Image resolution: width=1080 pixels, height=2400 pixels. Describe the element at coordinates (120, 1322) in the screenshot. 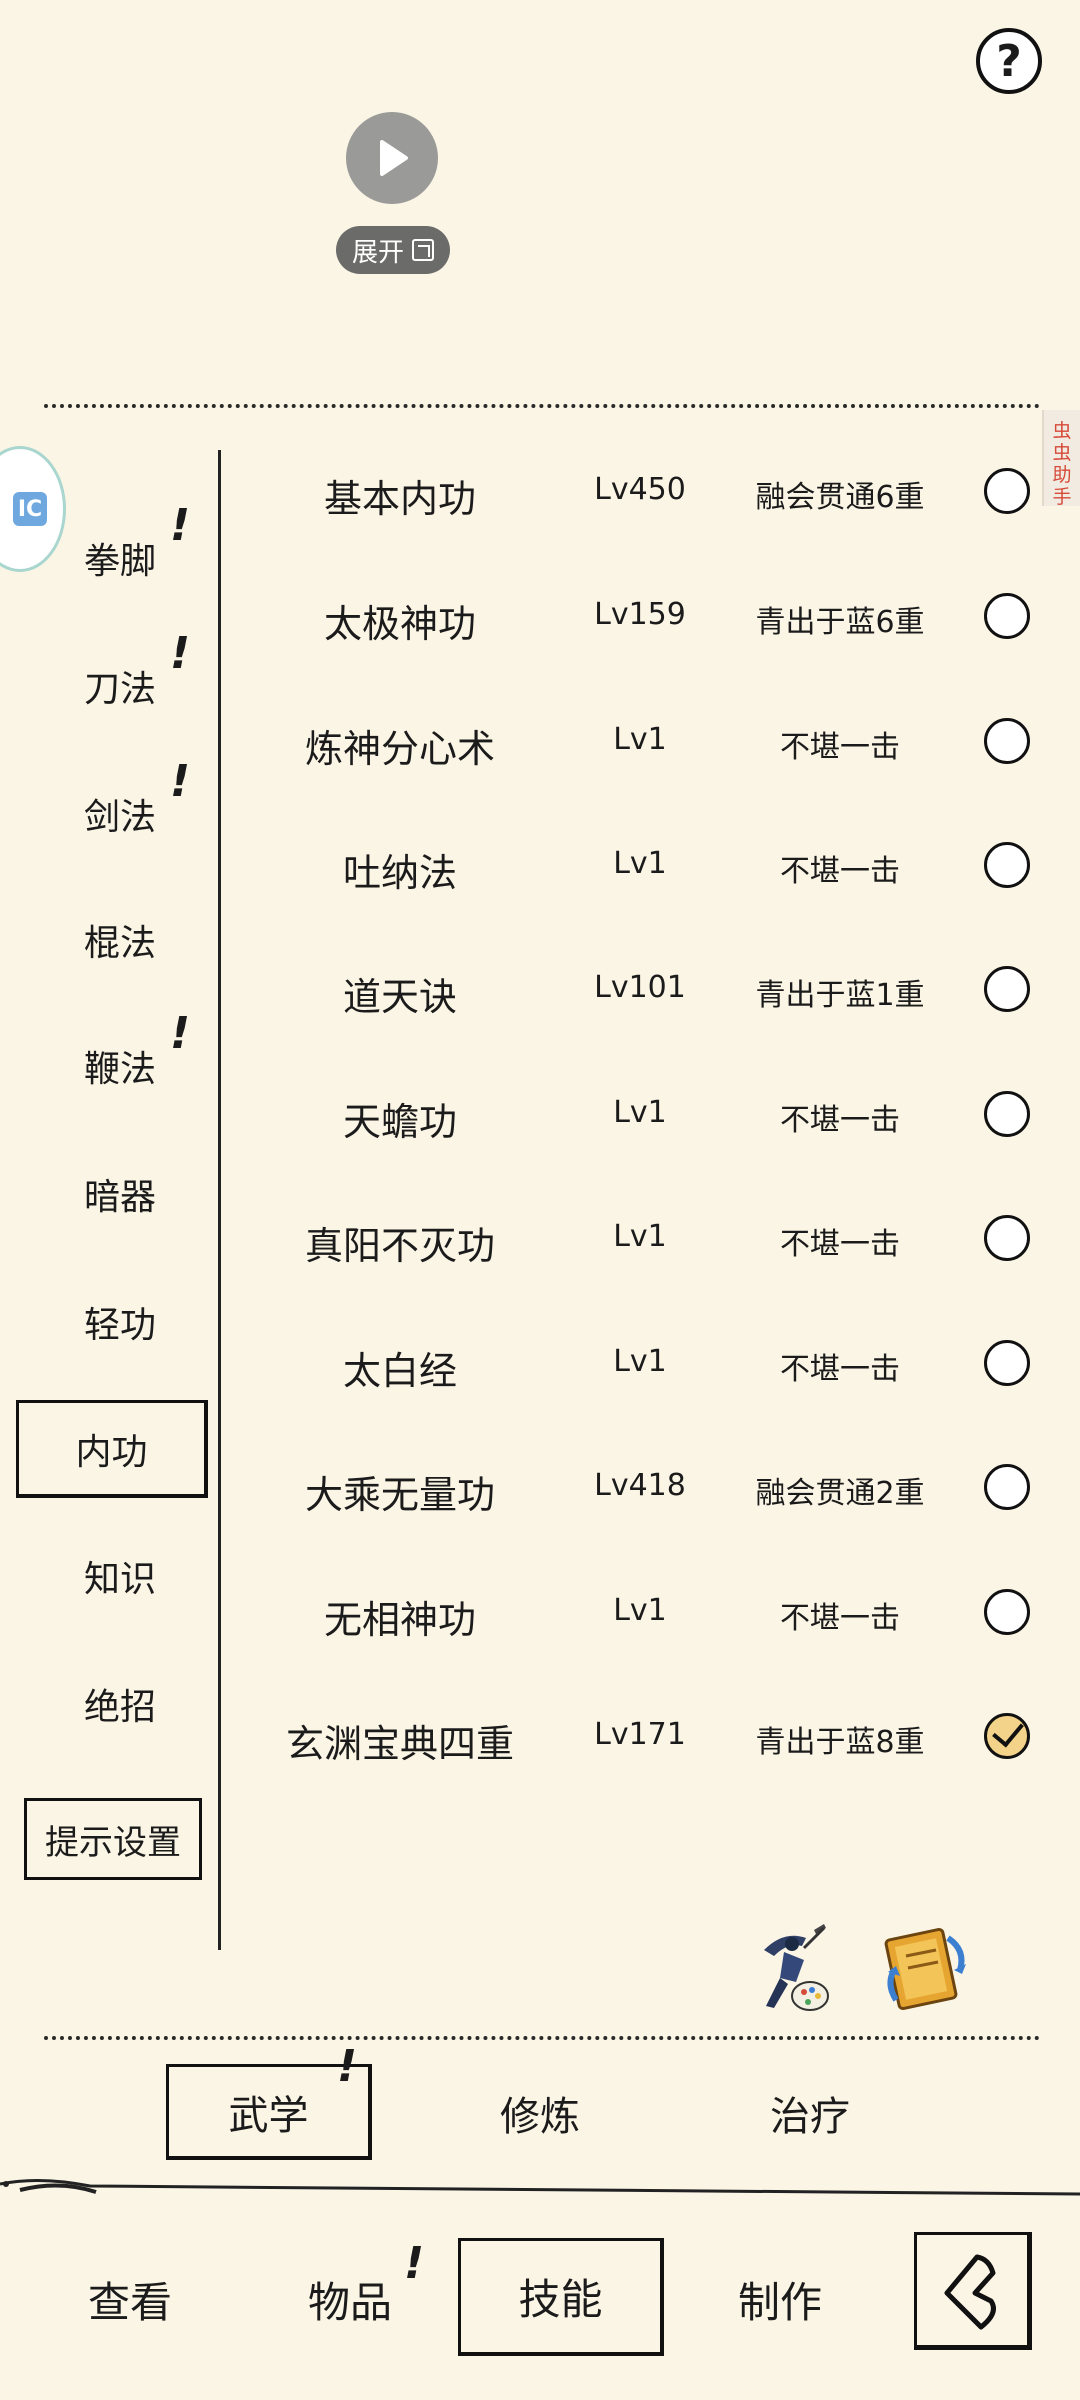

I see `category-qinggong: 轻功` at that location.